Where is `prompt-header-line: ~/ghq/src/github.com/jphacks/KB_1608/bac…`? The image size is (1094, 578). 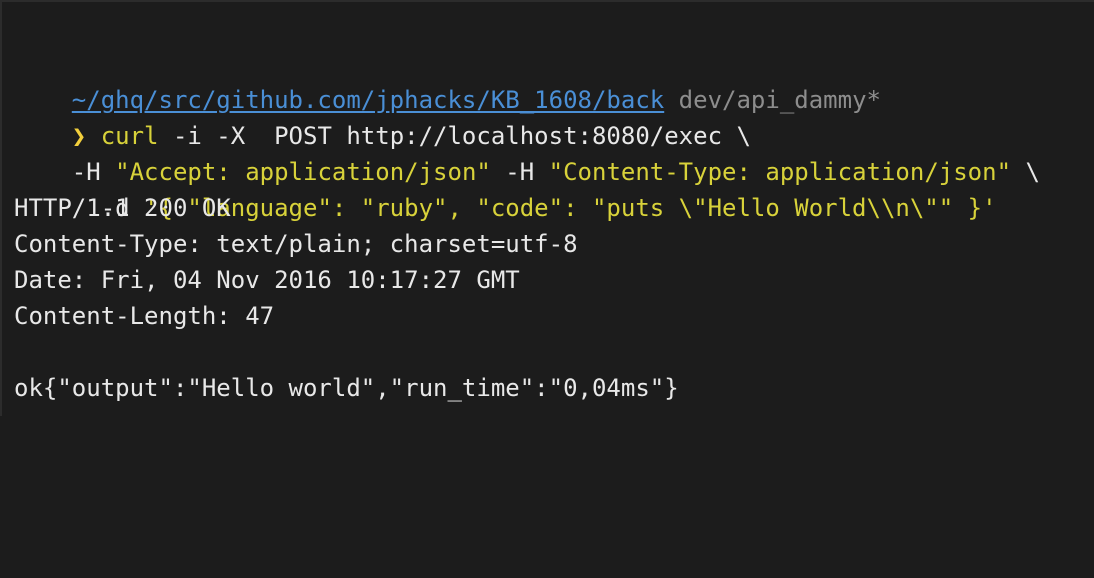 prompt-header-line: ~/ghq/src/github.com/jphacks/KB_1608/bac… is located at coordinates (447, 80).